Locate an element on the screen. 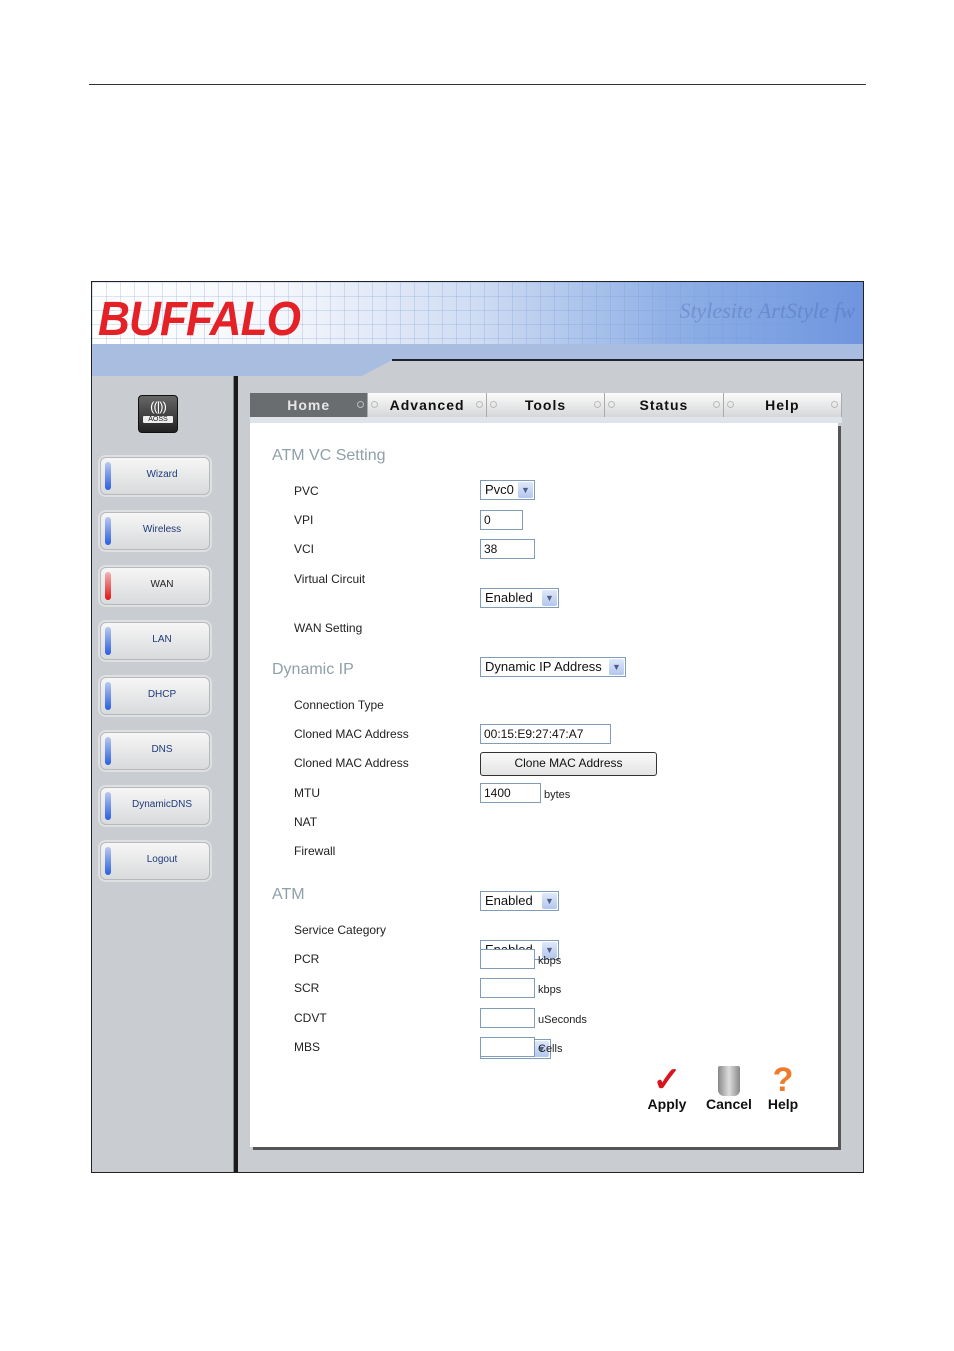  connection-type-label: Connection Type is located at coordinates (339, 705).